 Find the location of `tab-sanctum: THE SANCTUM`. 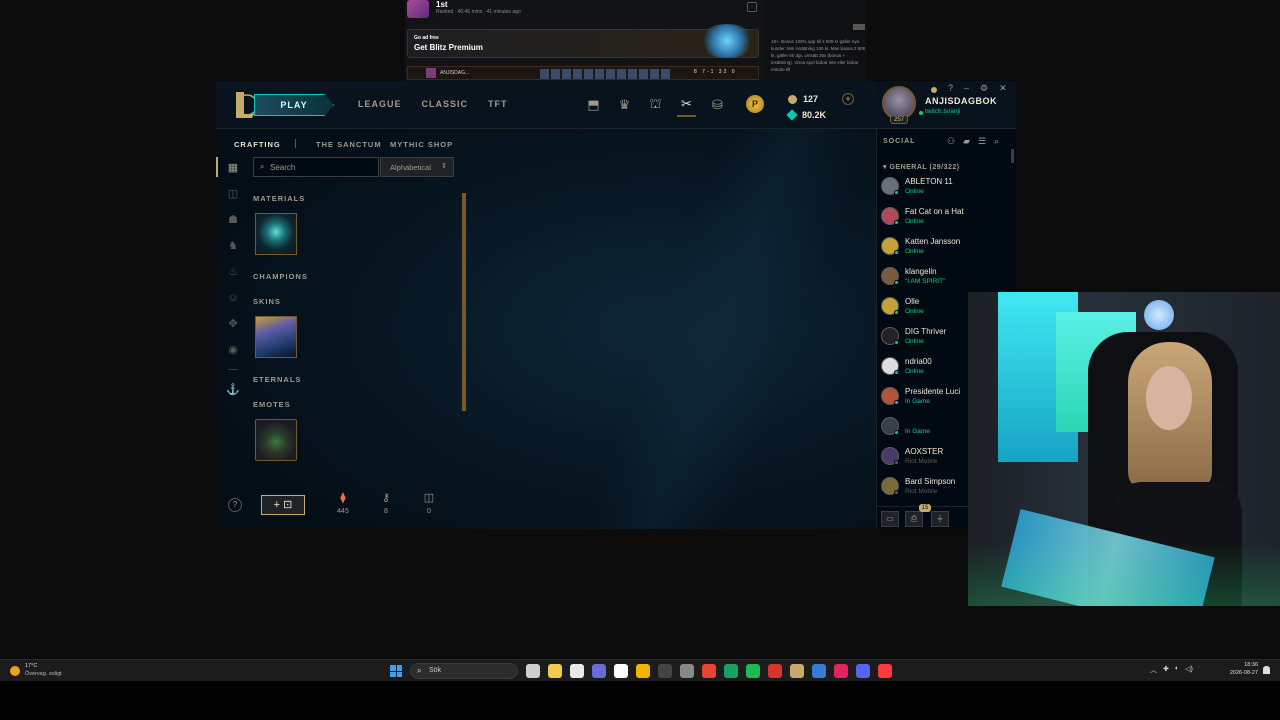

tab-sanctum: THE SANCTUM is located at coordinates (349, 144).